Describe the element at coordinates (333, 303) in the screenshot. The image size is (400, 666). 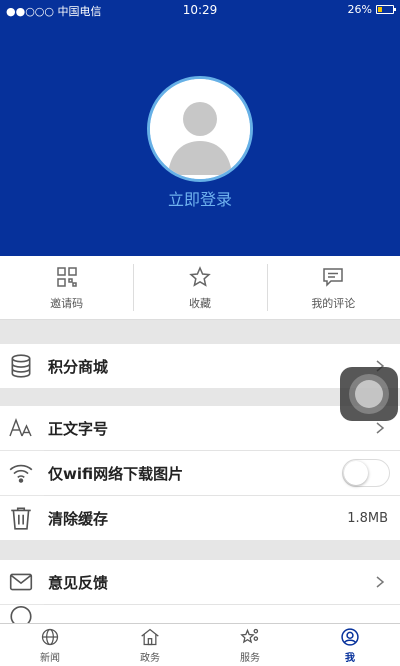
I see `my-comments-label: 我的评论` at that location.